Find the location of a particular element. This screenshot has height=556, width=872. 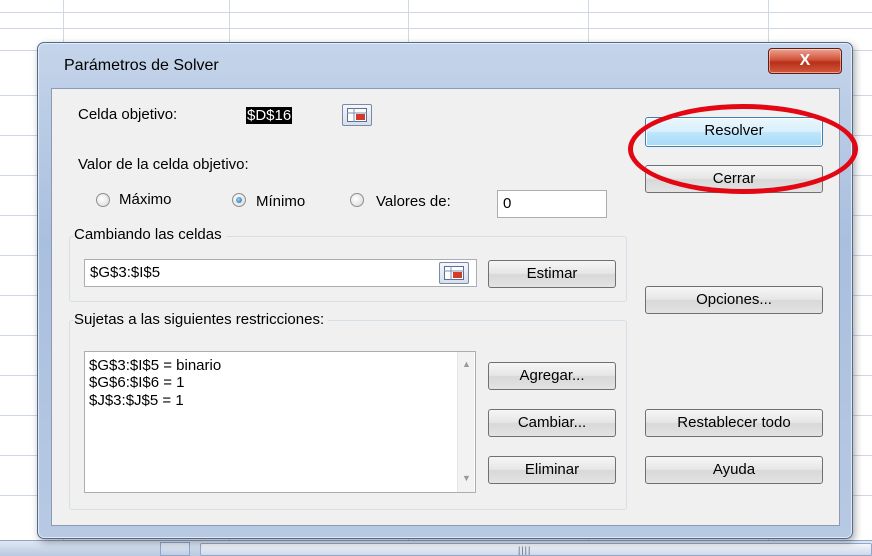

radio-value-of-label: Valores de: is located at coordinates (413, 201).